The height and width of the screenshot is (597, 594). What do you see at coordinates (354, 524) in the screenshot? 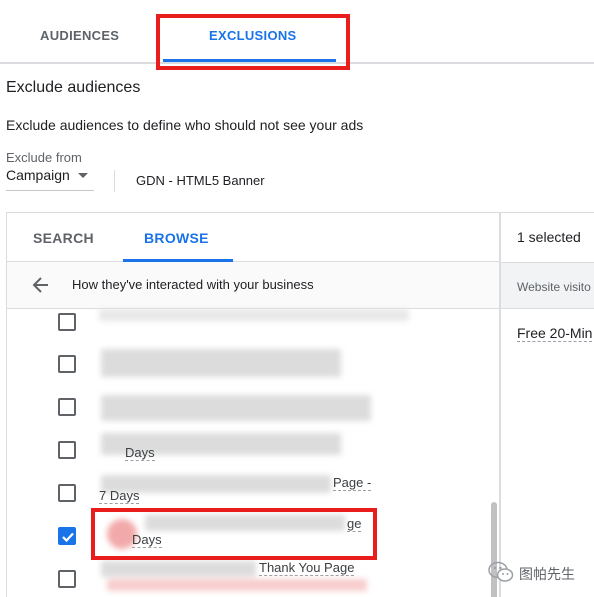
I see `audience-label: ge` at bounding box center [354, 524].